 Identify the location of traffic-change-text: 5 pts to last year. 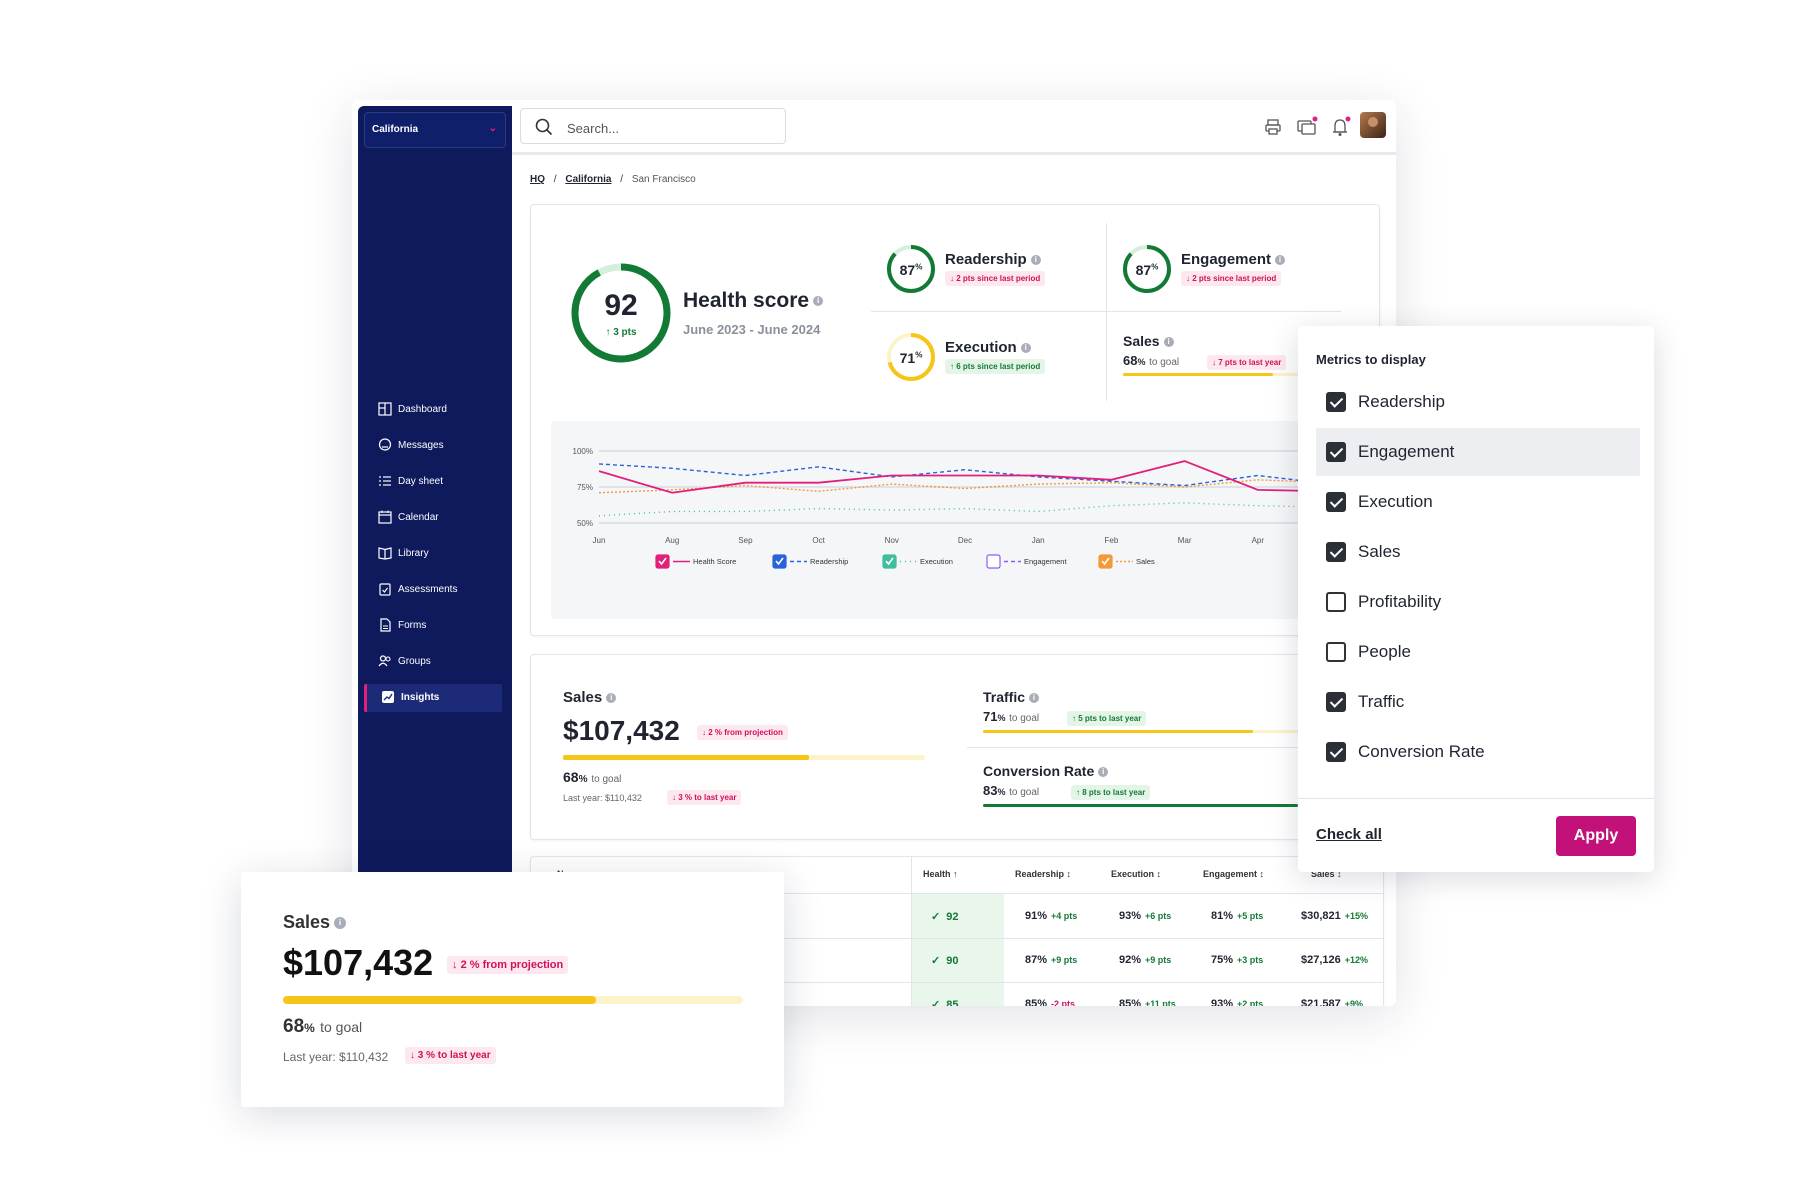
(1110, 718).